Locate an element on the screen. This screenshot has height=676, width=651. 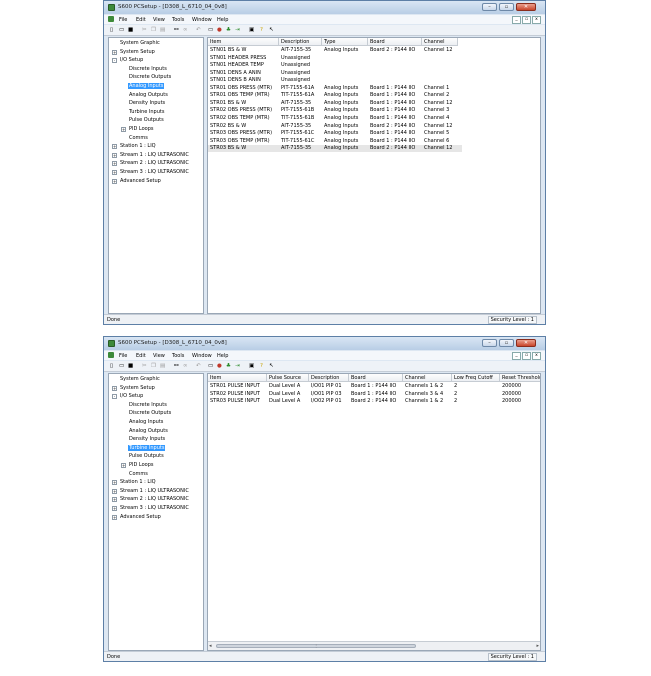
mdi-restore-button: ▫ is located at coordinates (526, 356).